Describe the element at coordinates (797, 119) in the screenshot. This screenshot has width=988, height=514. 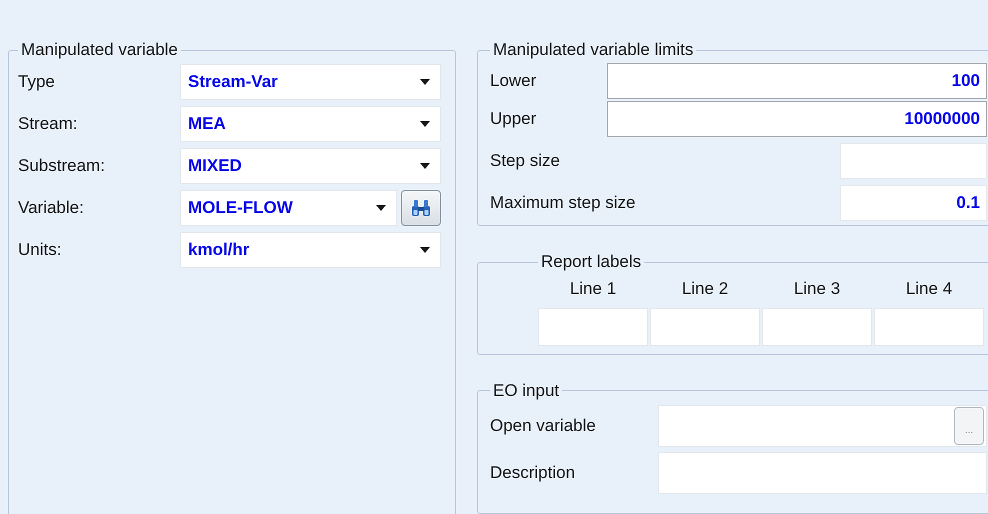
I see `input-field: 10000000` at that location.